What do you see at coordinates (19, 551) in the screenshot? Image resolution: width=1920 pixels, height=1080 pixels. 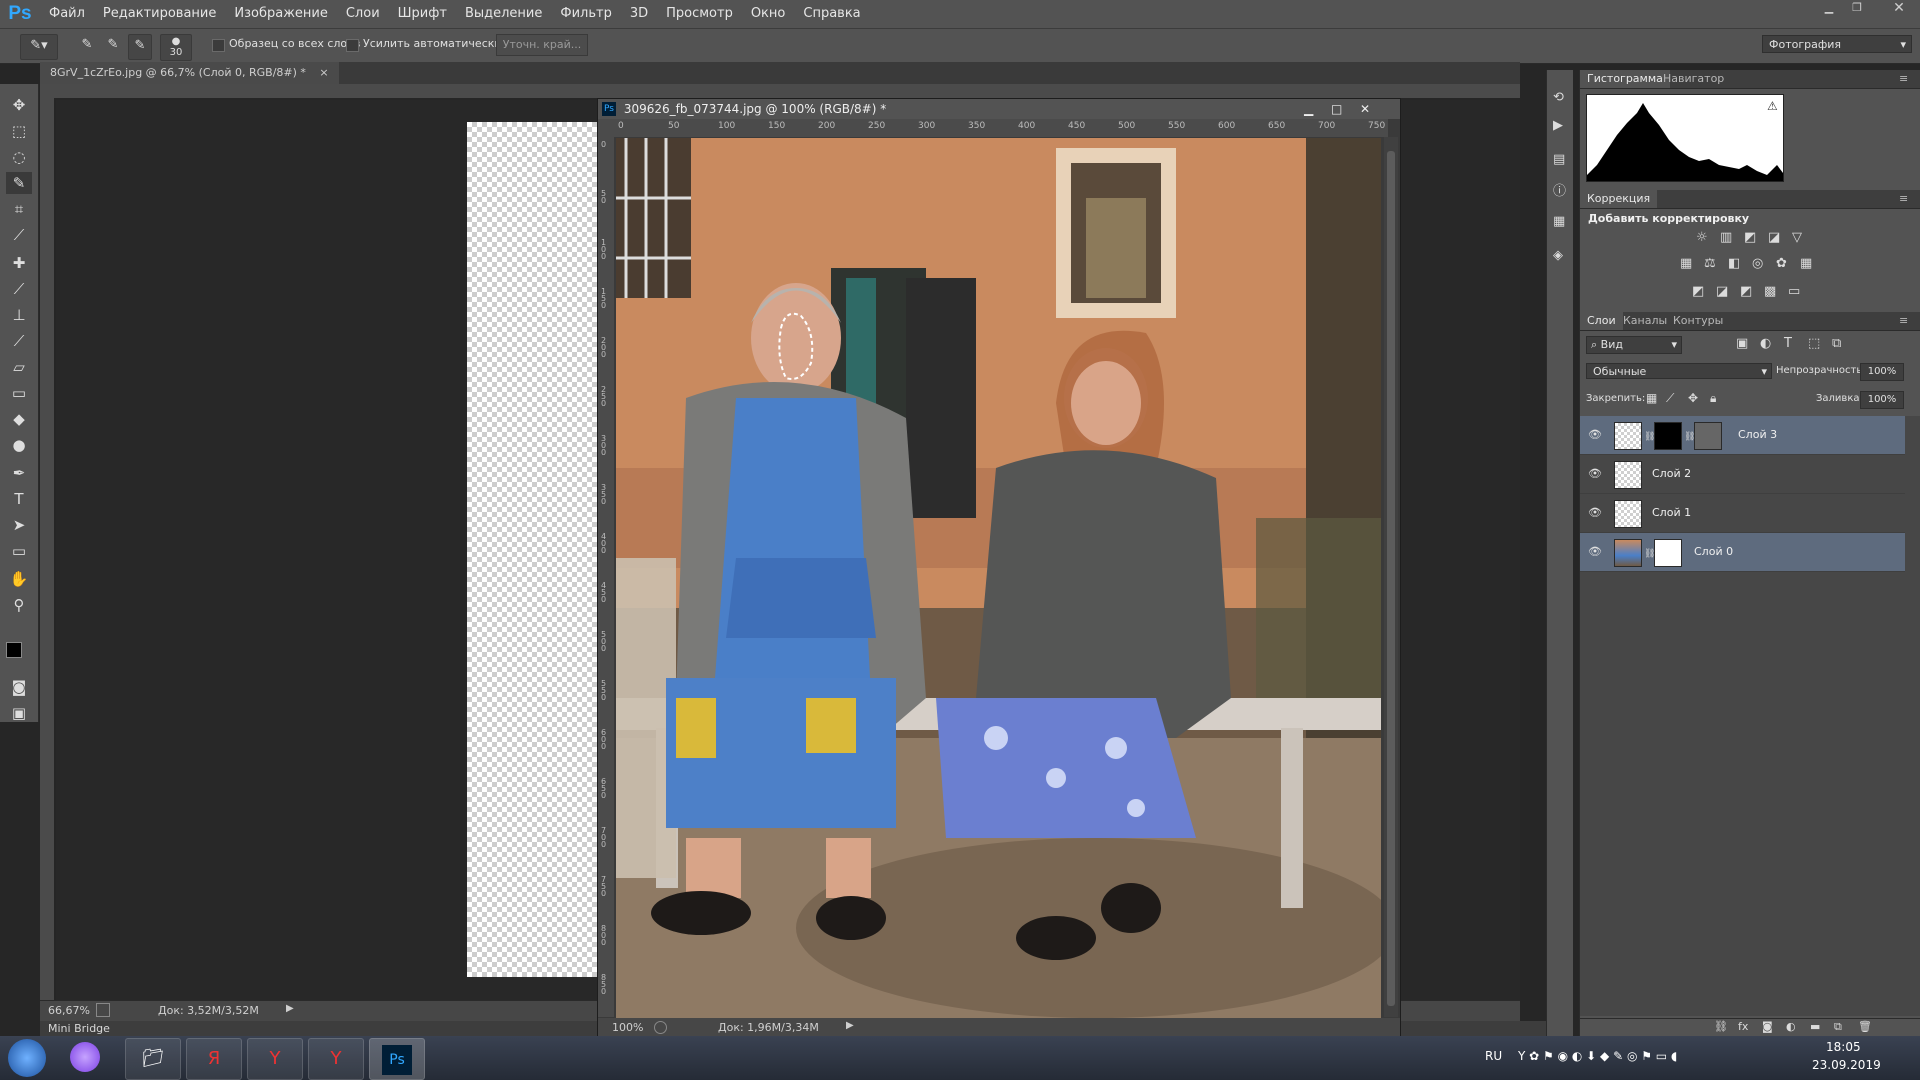 I see `shape-tool-icon: ▭` at bounding box center [19, 551].